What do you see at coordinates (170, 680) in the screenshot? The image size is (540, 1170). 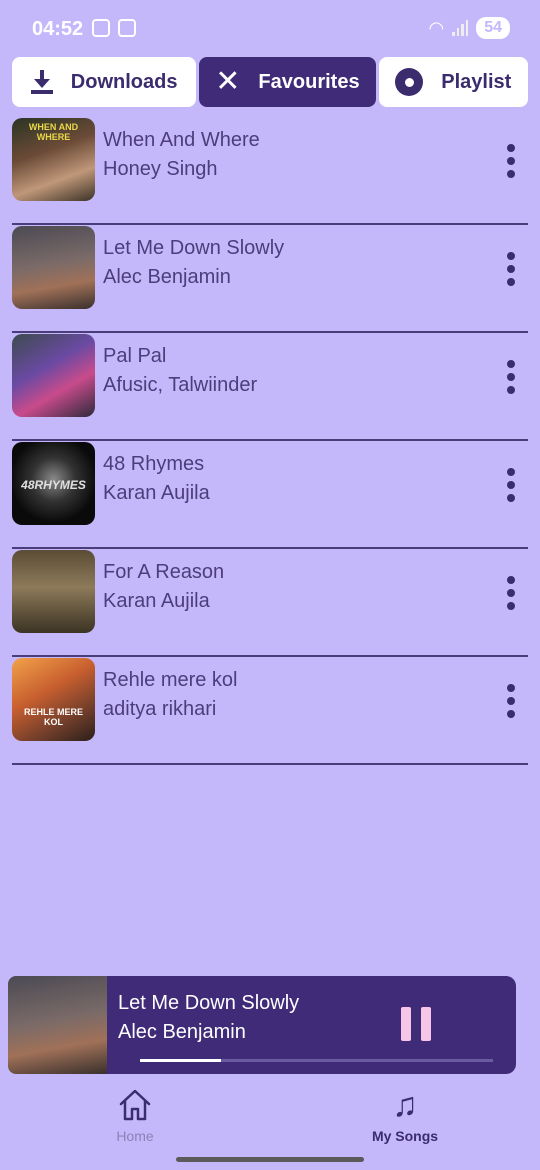 I see `song-title: Rehle mere kol` at bounding box center [170, 680].